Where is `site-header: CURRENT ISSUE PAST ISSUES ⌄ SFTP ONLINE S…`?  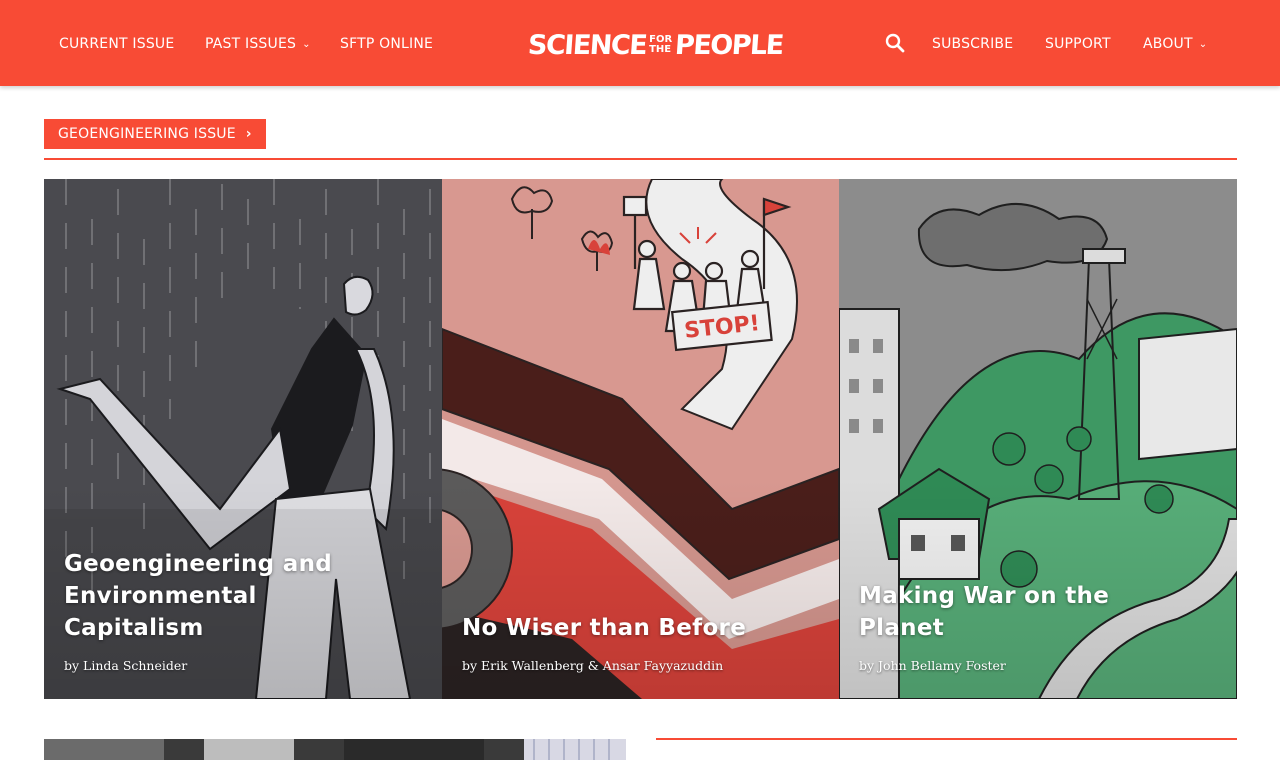
site-header: CURRENT ISSUE PAST ISSUES ⌄ SFTP ONLINE S… is located at coordinates (640, 43).